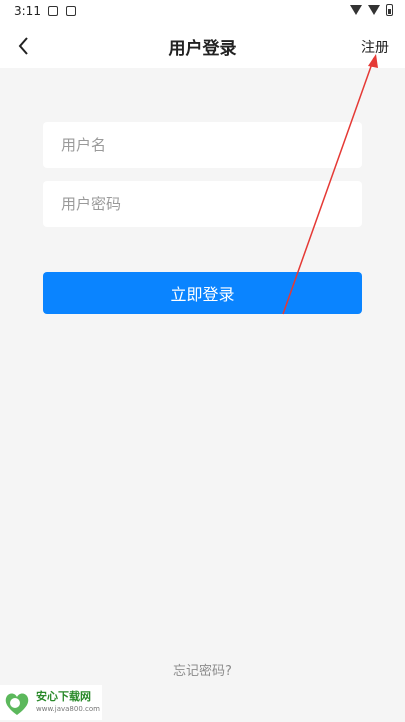 This screenshot has height=722, width=405. I want to click on status-icons, so click(371, 10).